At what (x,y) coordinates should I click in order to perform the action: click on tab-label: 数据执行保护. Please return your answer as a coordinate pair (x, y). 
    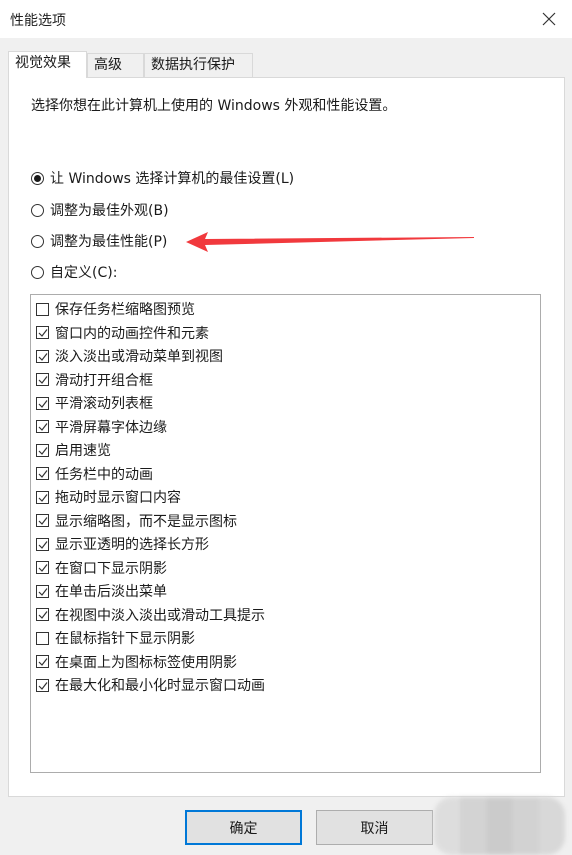
    Looking at the image, I should click on (193, 65).